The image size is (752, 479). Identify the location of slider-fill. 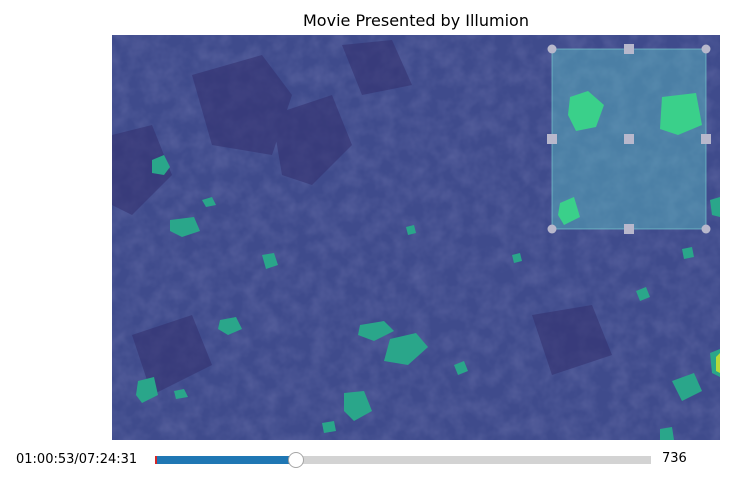
(225, 460).